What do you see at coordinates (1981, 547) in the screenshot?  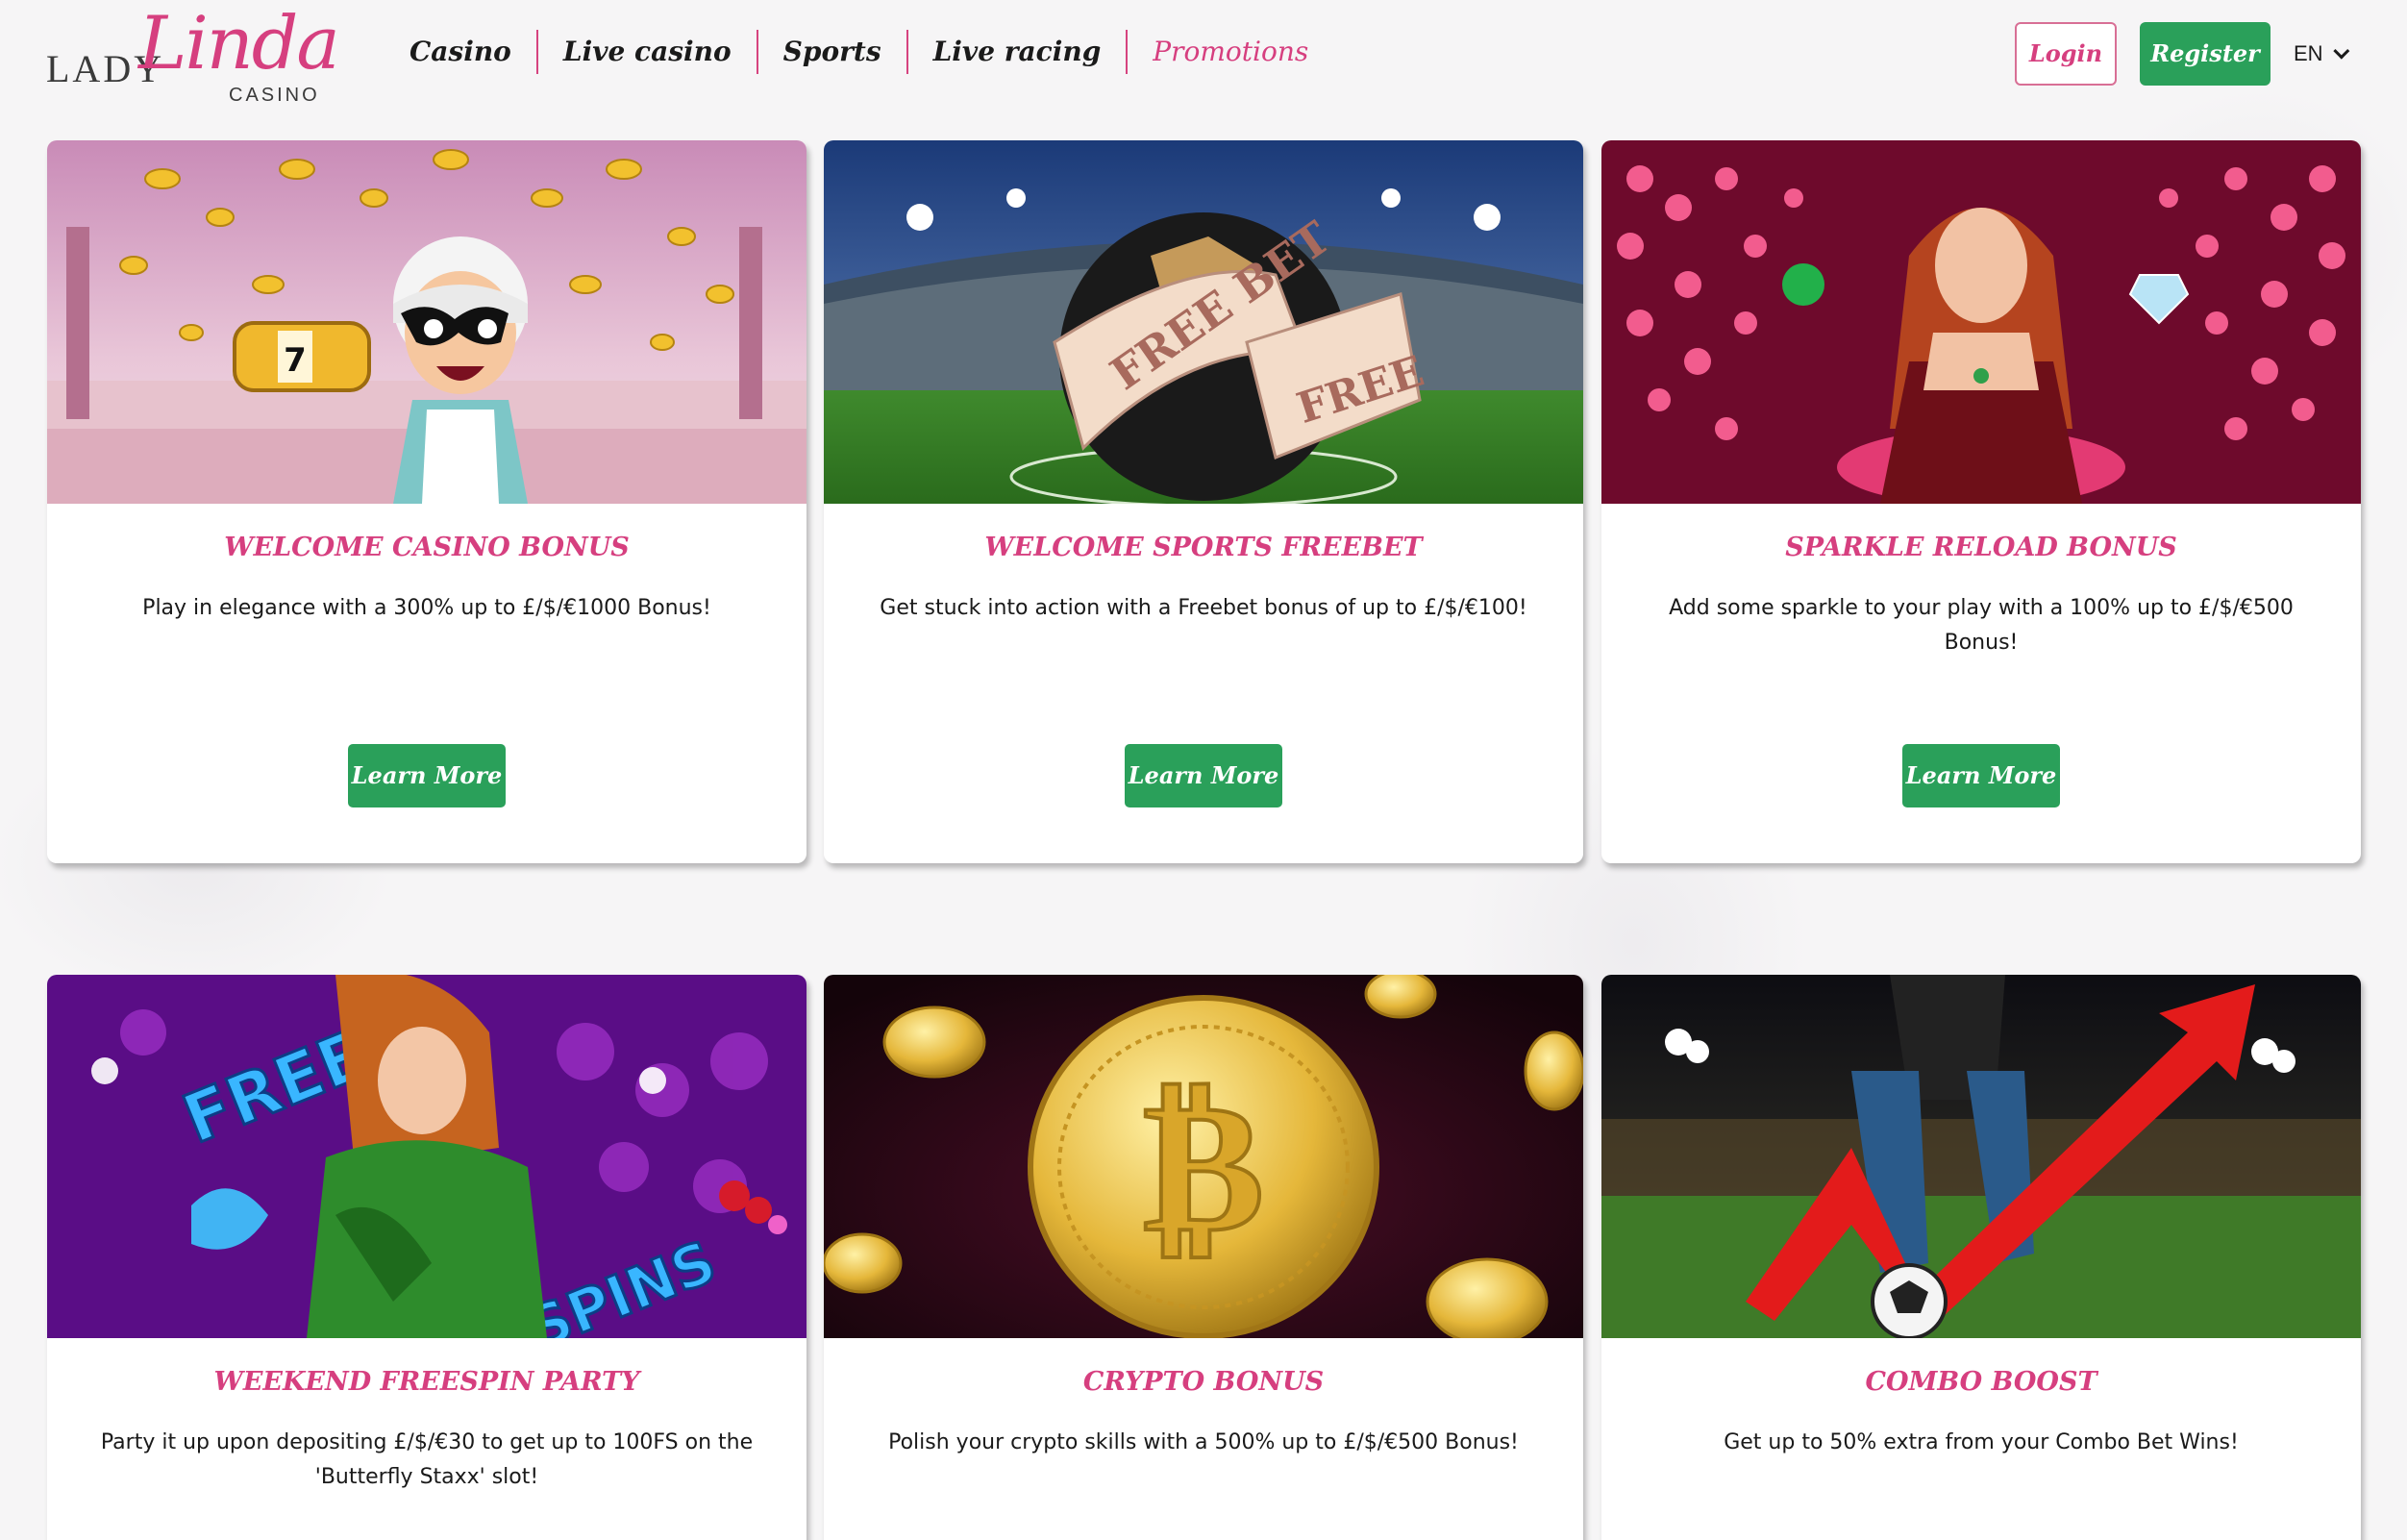 I see `promo-title: SPARKLE RELOAD BONUS` at bounding box center [1981, 547].